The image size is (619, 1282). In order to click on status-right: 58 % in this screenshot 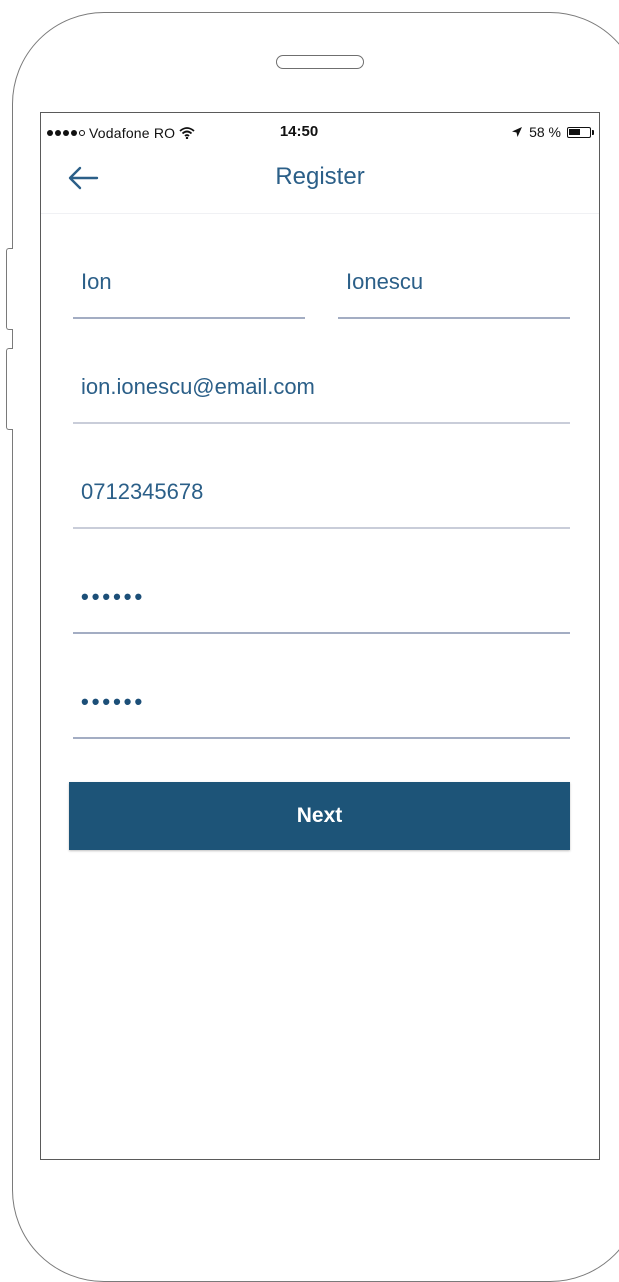, I will do `click(552, 132)`.